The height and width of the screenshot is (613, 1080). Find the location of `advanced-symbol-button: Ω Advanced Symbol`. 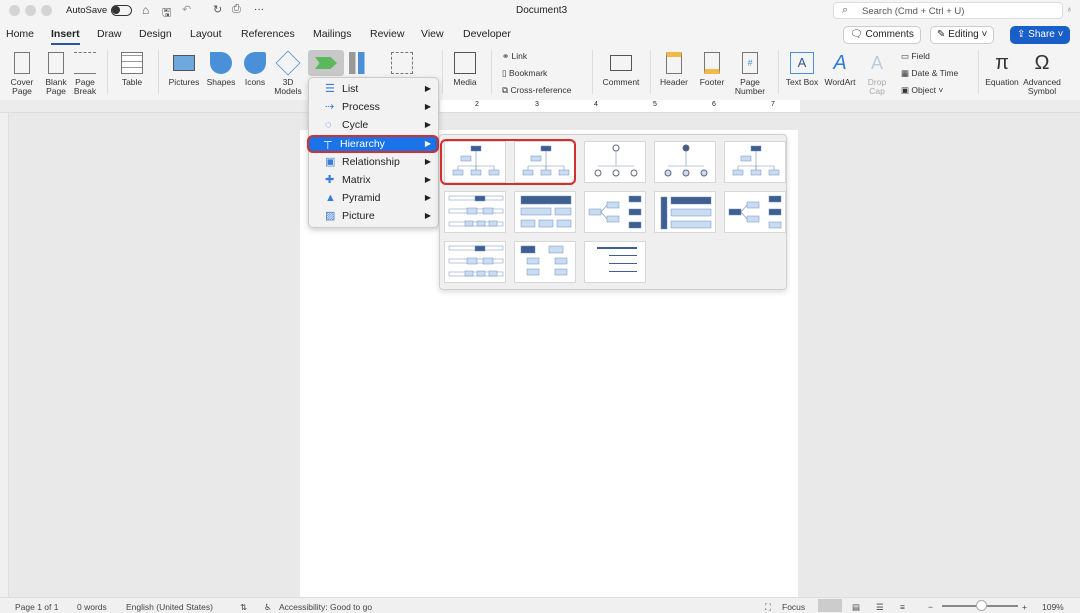

advanced-symbol-button: Ω Advanced Symbol is located at coordinates (1042, 74).